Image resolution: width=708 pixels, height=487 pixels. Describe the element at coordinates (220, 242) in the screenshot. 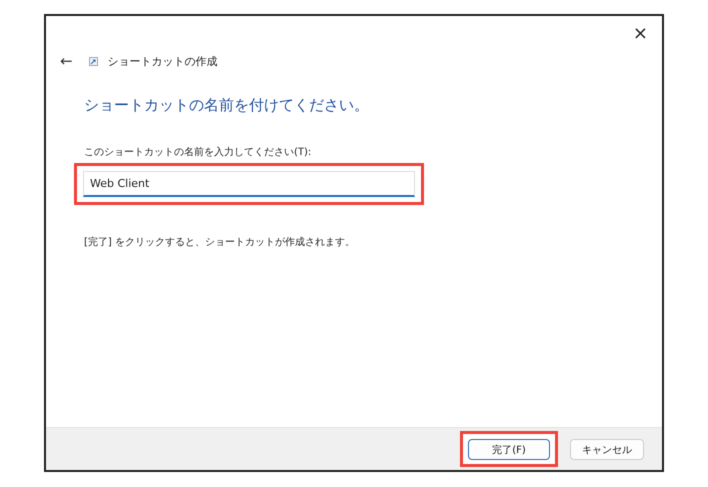

I see `instruction-text: [完了] をクリックすると、ショートカットが作成されます。` at that location.